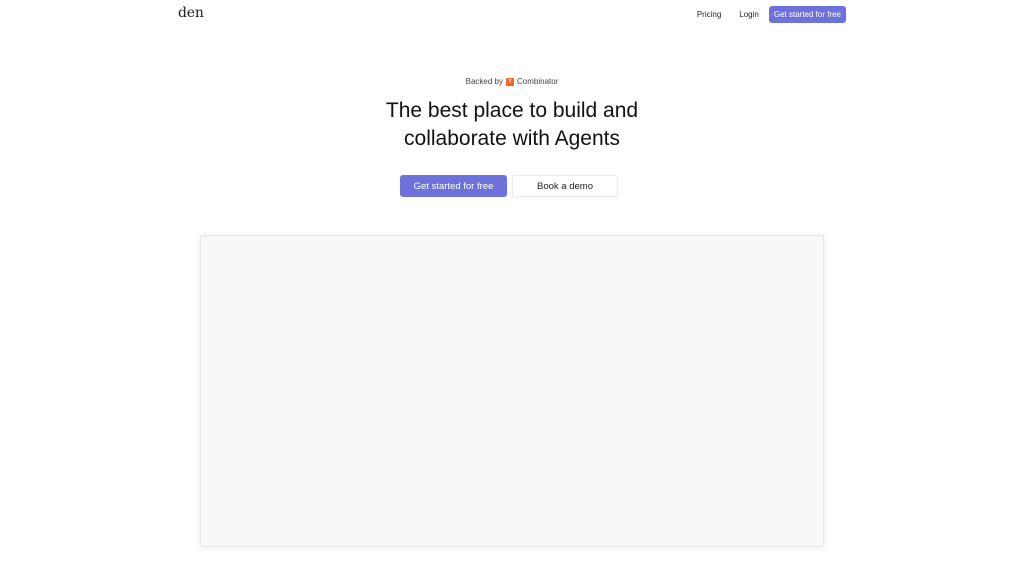  I want to click on get-started-button: Get started for free, so click(453, 186).